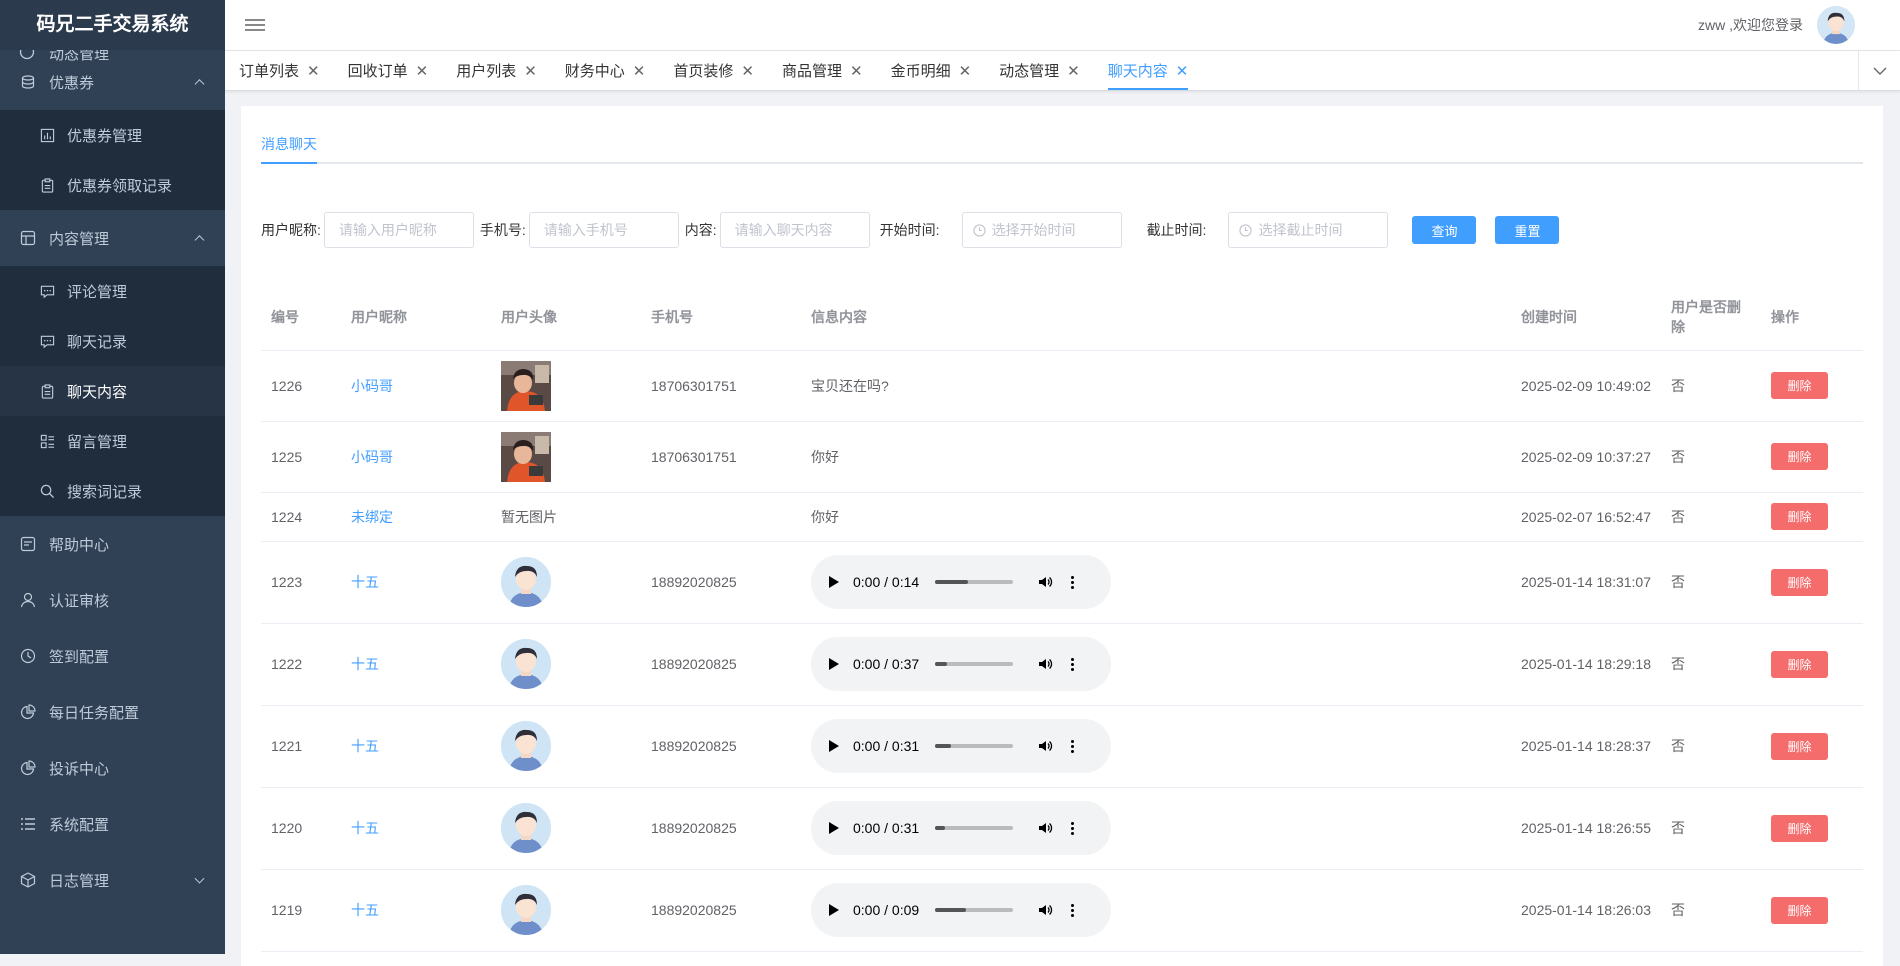 The height and width of the screenshot is (966, 1900). What do you see at coordinates (605, 70) in the screenshot?
I see `tag-item: 财务中心 ✕` at bounding box center [605, 70].